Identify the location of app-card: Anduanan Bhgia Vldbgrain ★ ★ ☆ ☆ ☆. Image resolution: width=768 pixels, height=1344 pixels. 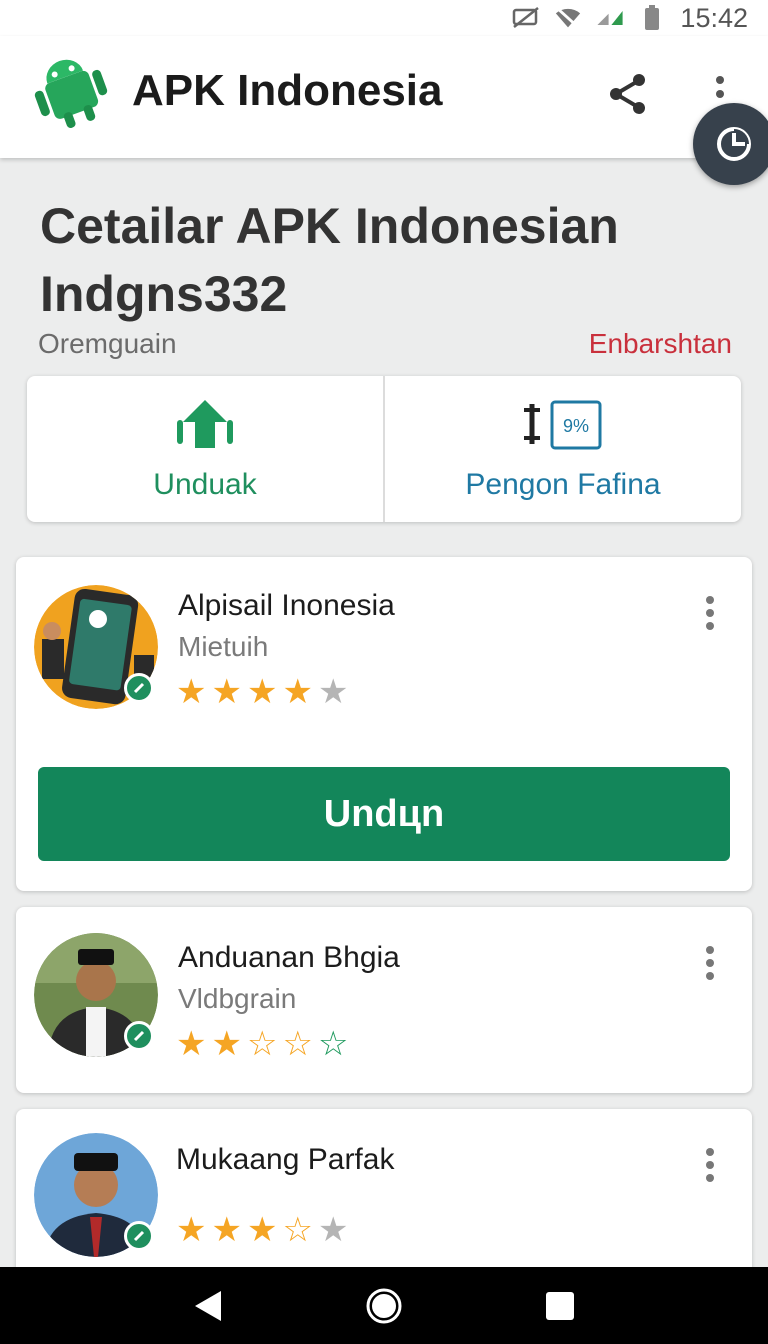
(384, 1000).